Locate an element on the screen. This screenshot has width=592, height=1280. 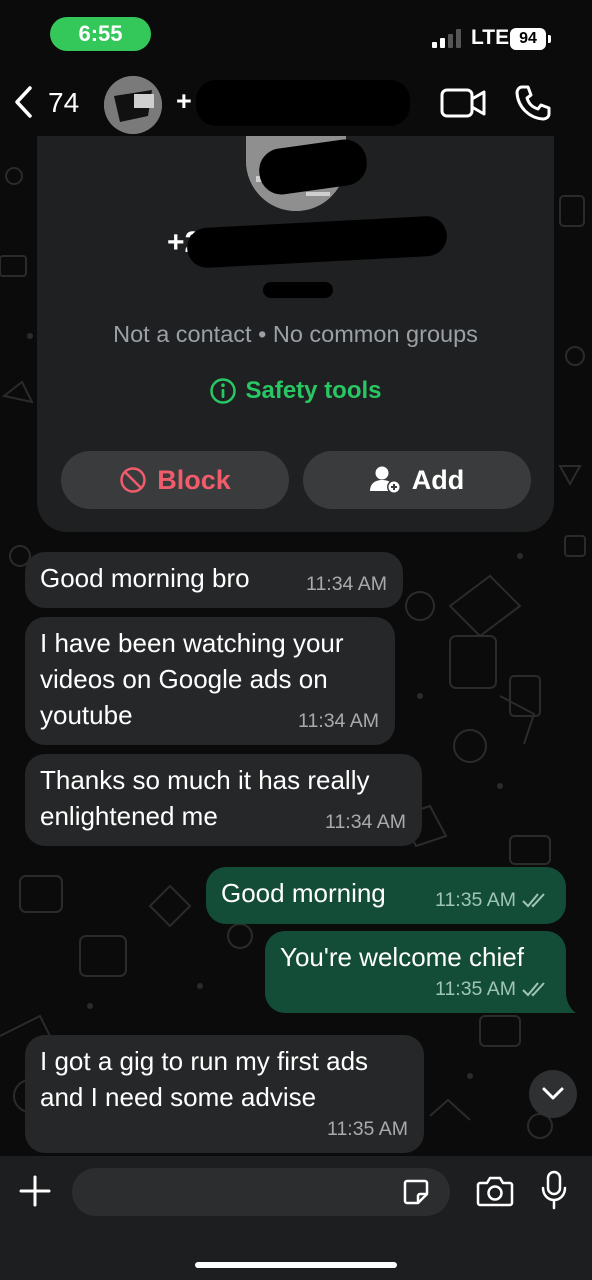
add-contact-button: Add is located at coordinates (417, 480).